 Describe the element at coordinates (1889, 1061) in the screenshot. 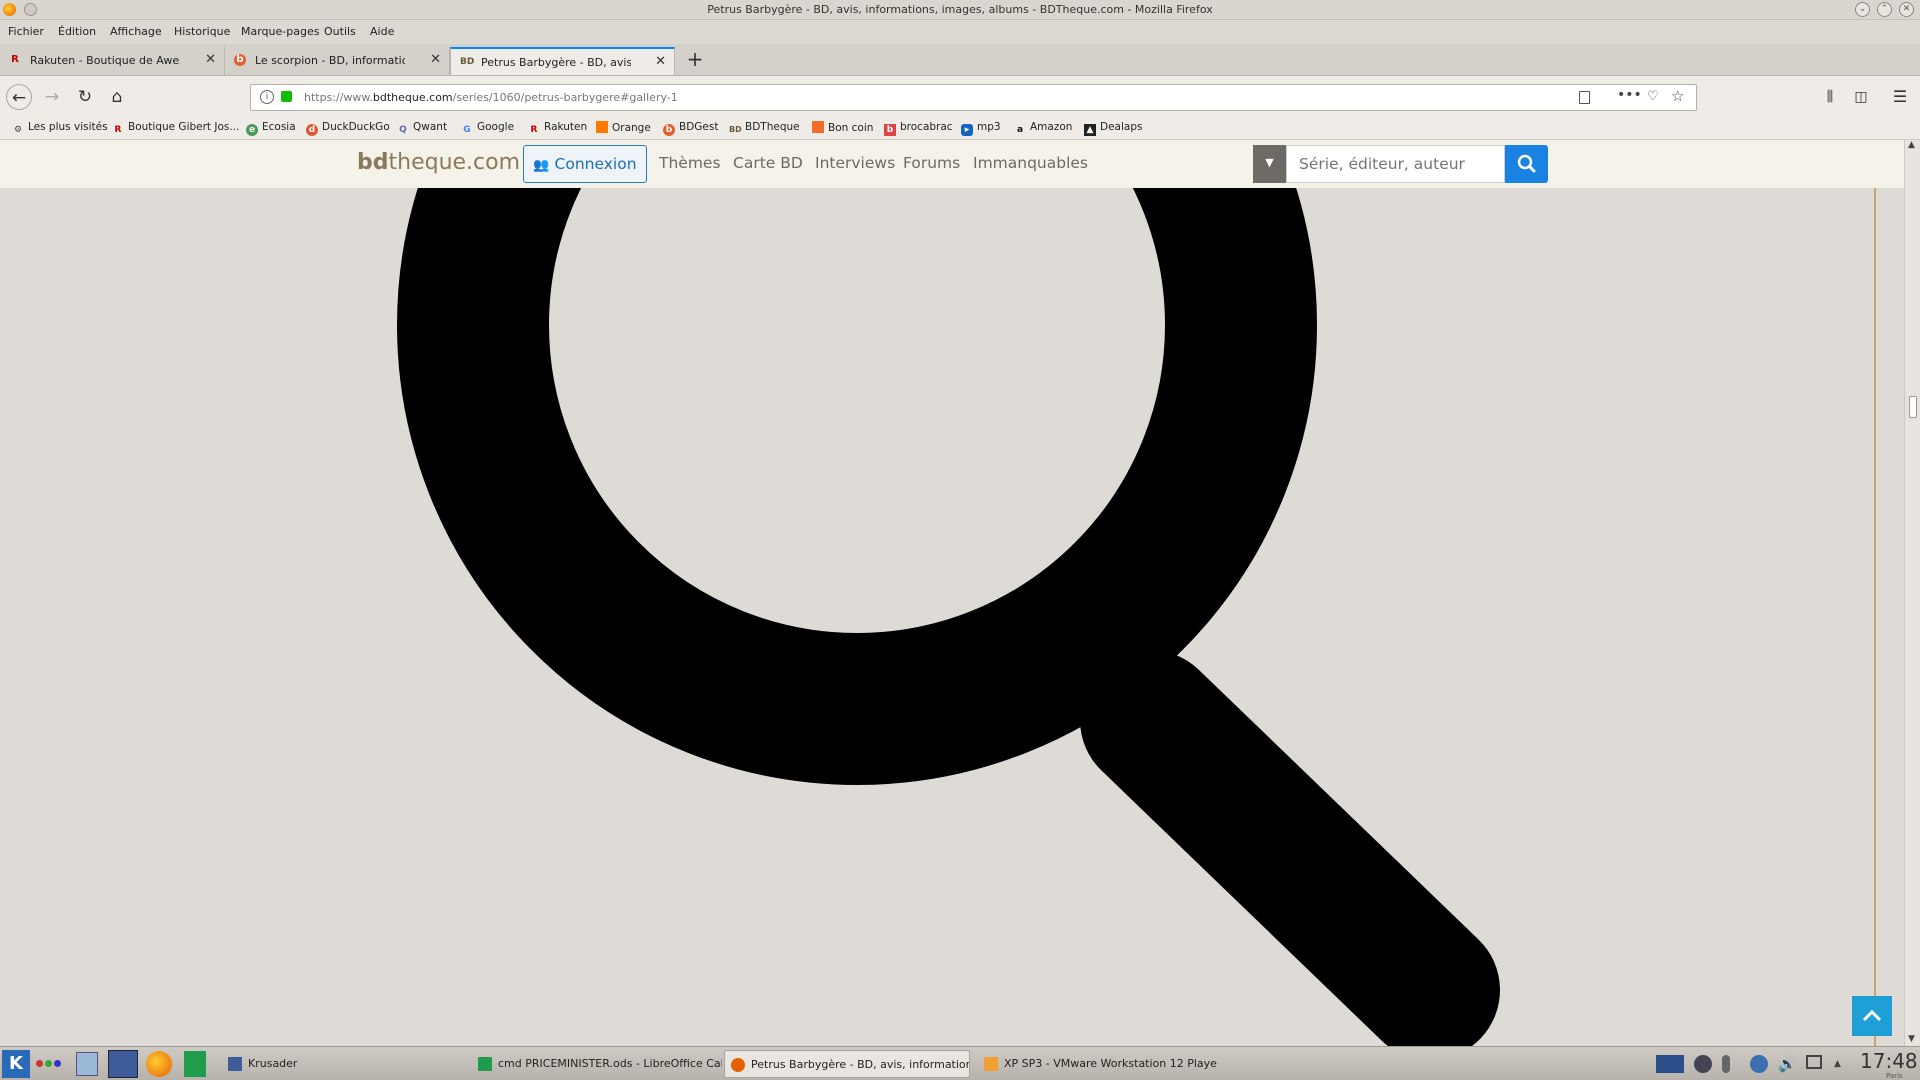

I see `clock: 17:48` at that location.